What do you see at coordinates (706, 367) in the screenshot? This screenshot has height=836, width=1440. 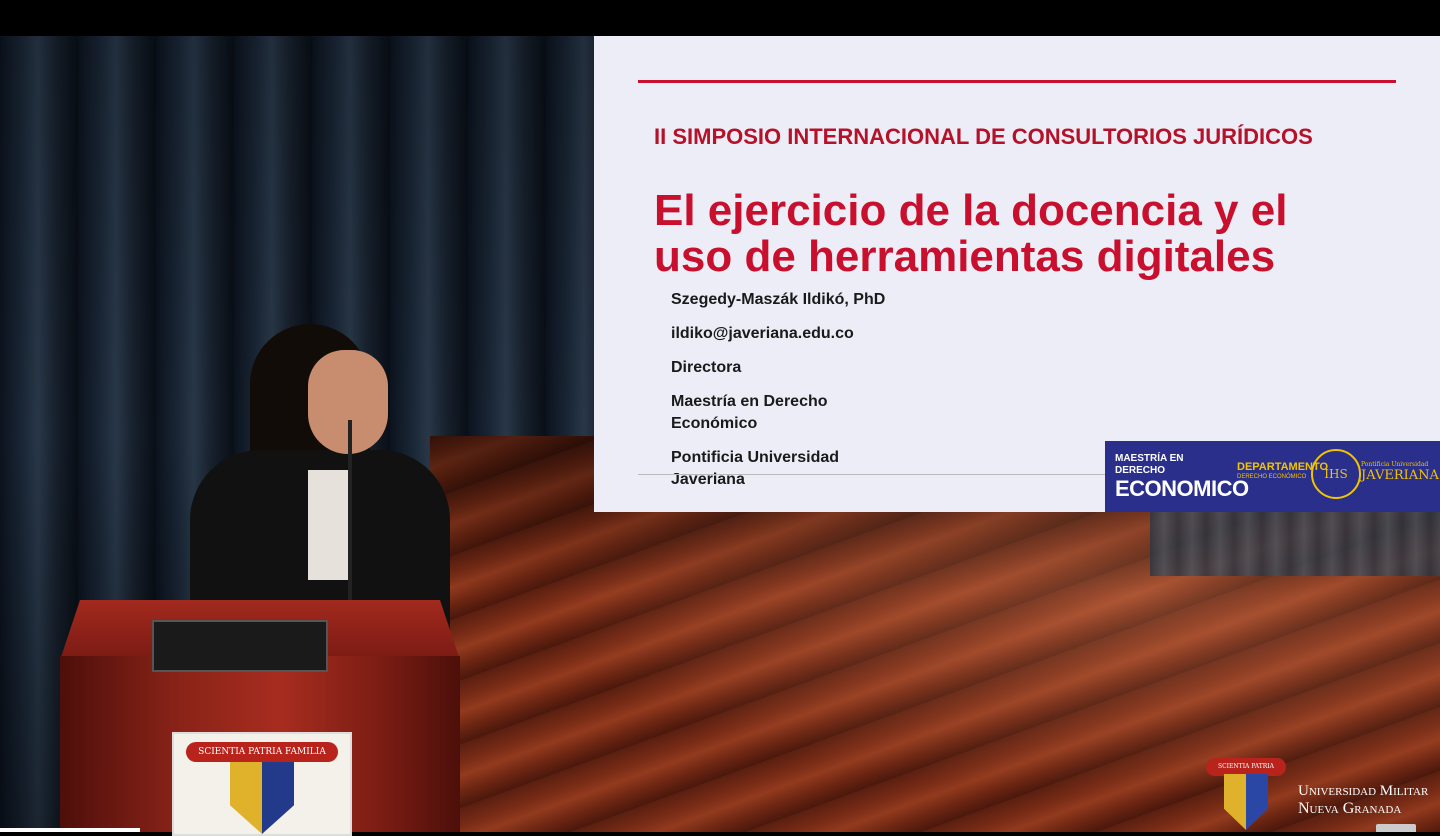 I see `presenter-role: Directora` at bounding box center [706, 367].